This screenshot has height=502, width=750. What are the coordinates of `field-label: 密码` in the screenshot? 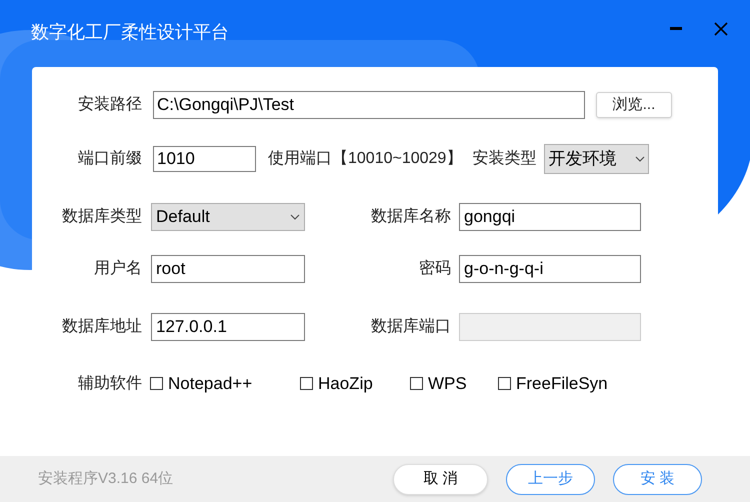 It's located at (434, 268).